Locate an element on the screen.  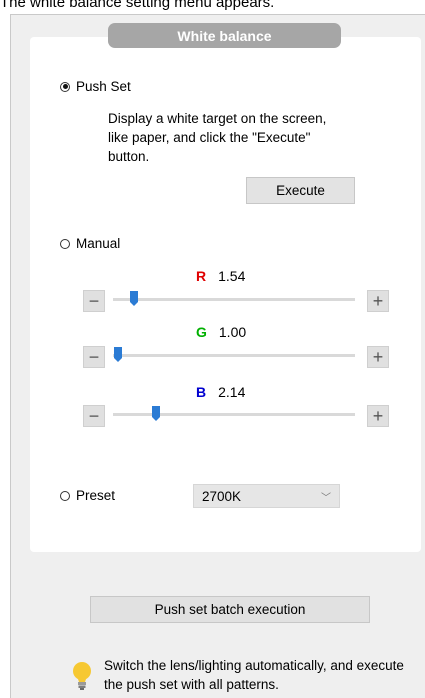
b-slider-track is located at coordinates (234, 414).